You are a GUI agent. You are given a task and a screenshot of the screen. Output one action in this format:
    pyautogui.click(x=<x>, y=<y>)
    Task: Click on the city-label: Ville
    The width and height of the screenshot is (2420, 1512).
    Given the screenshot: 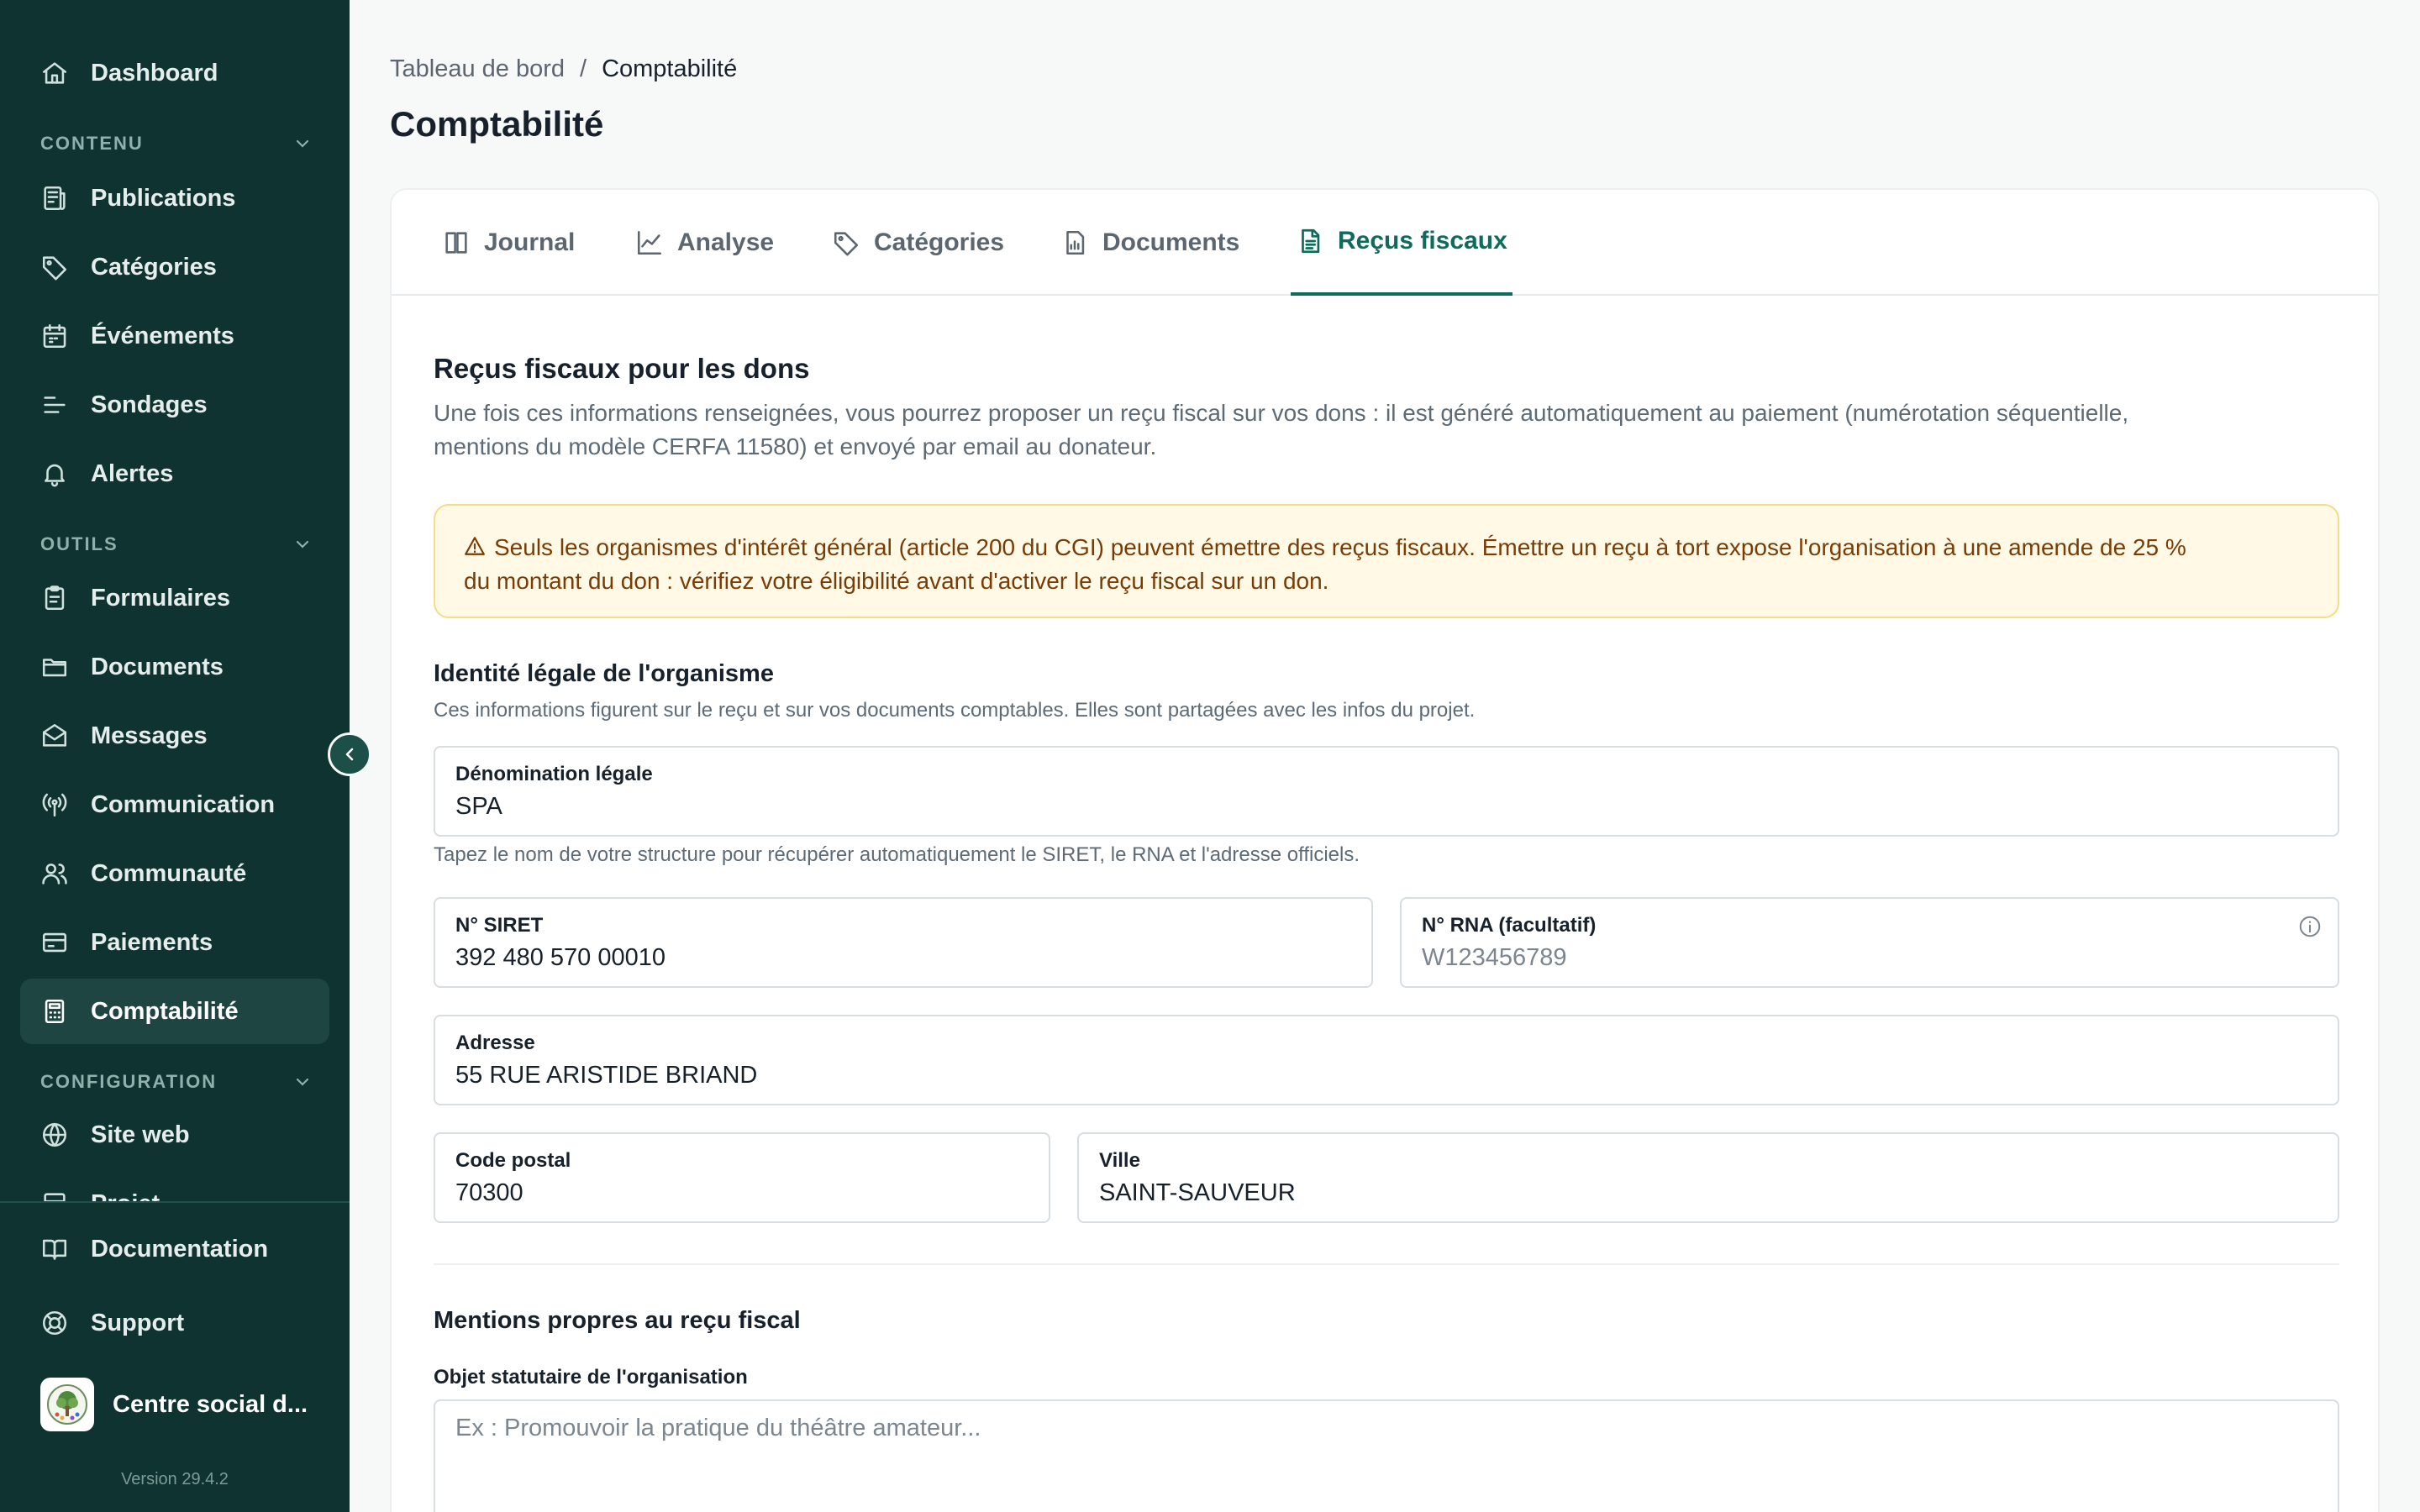 What is the action you would take?
    pyautogui.click(x=1119, y=1160)
    